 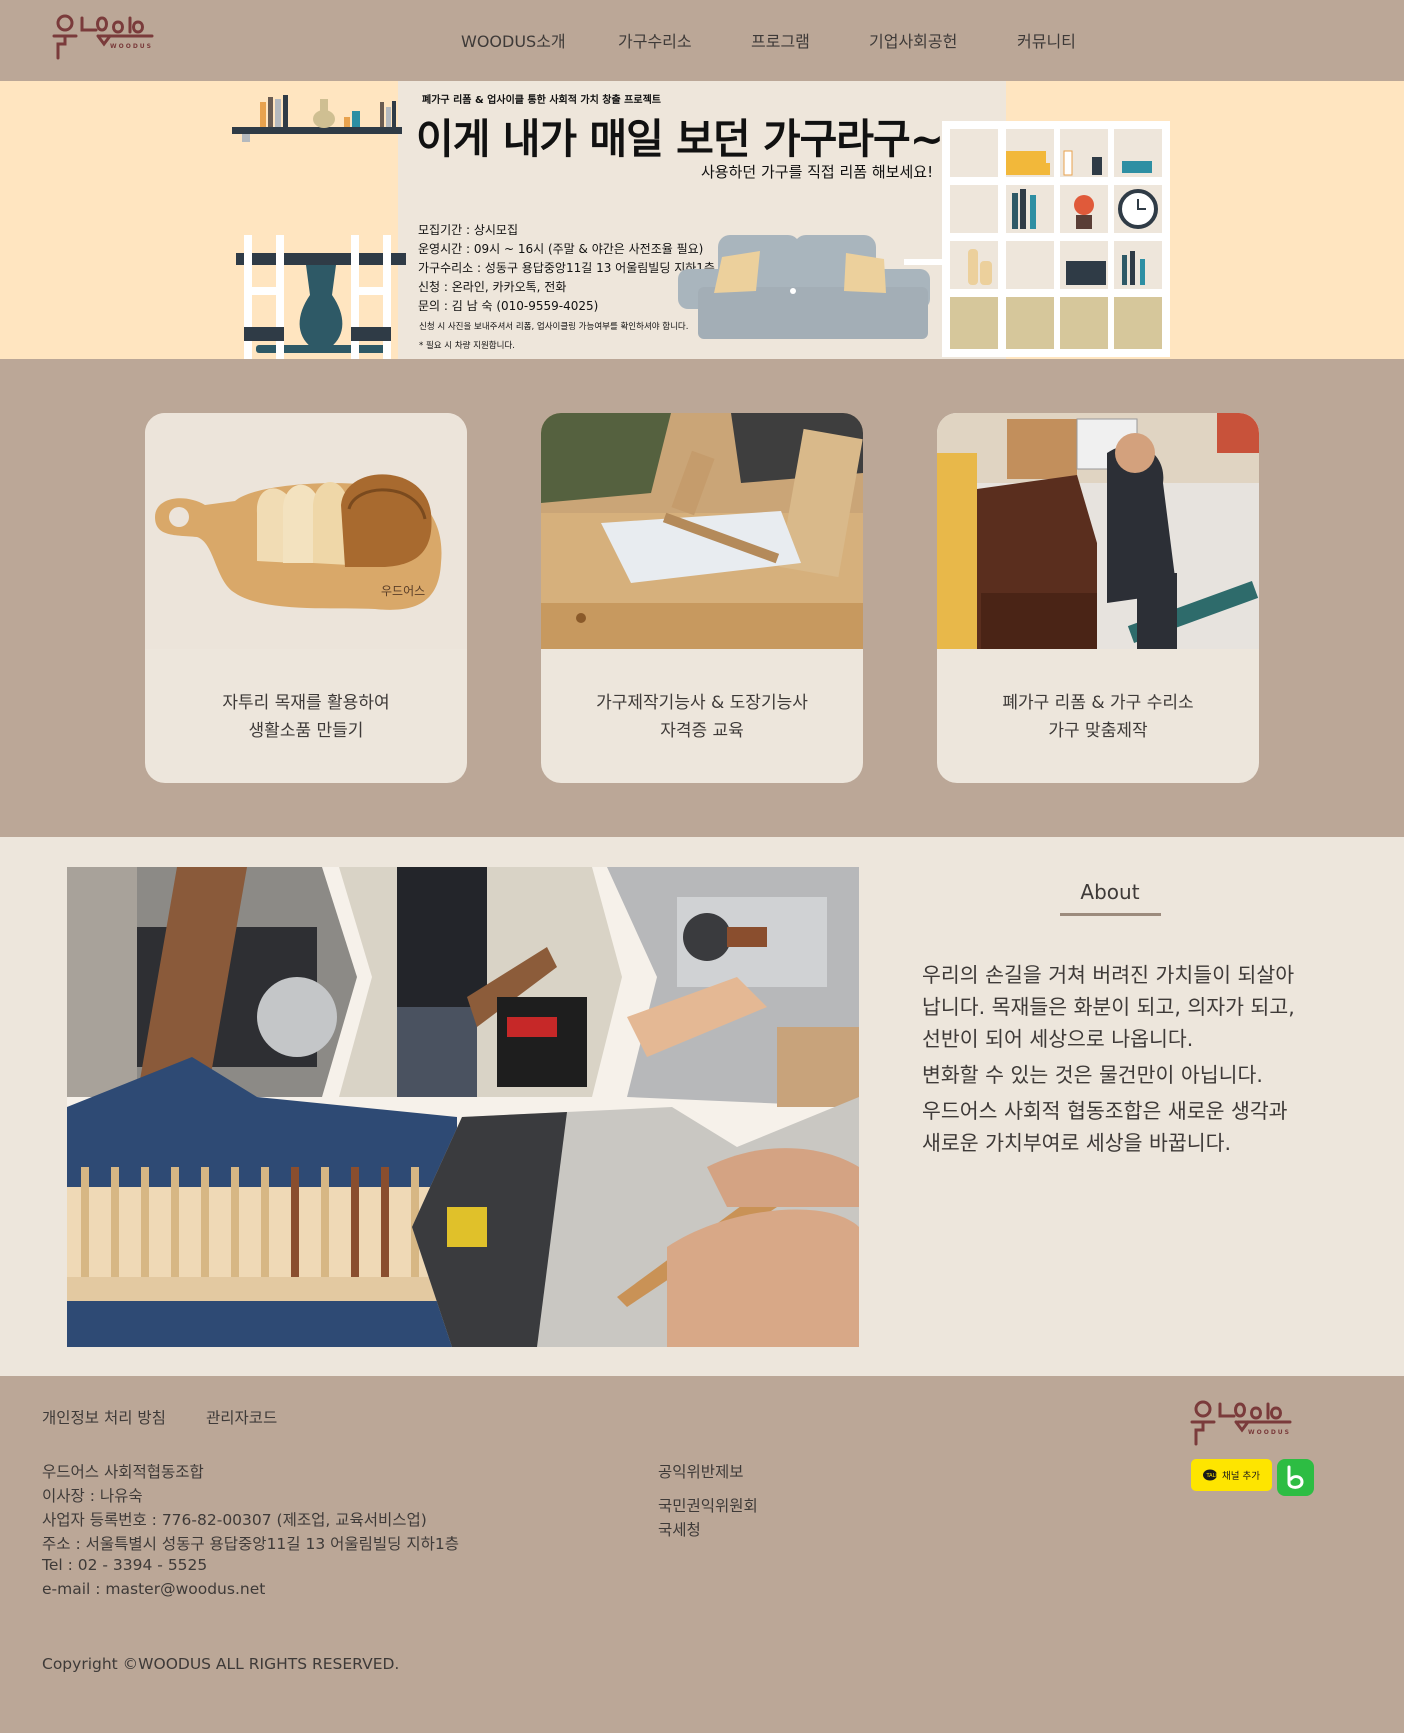 What do you see at coordinates (1098, 703) in the screenshot?
I see `card-line1: 폐가구 리폼 & 가구 수리소` at bounding box center [1098, 703].